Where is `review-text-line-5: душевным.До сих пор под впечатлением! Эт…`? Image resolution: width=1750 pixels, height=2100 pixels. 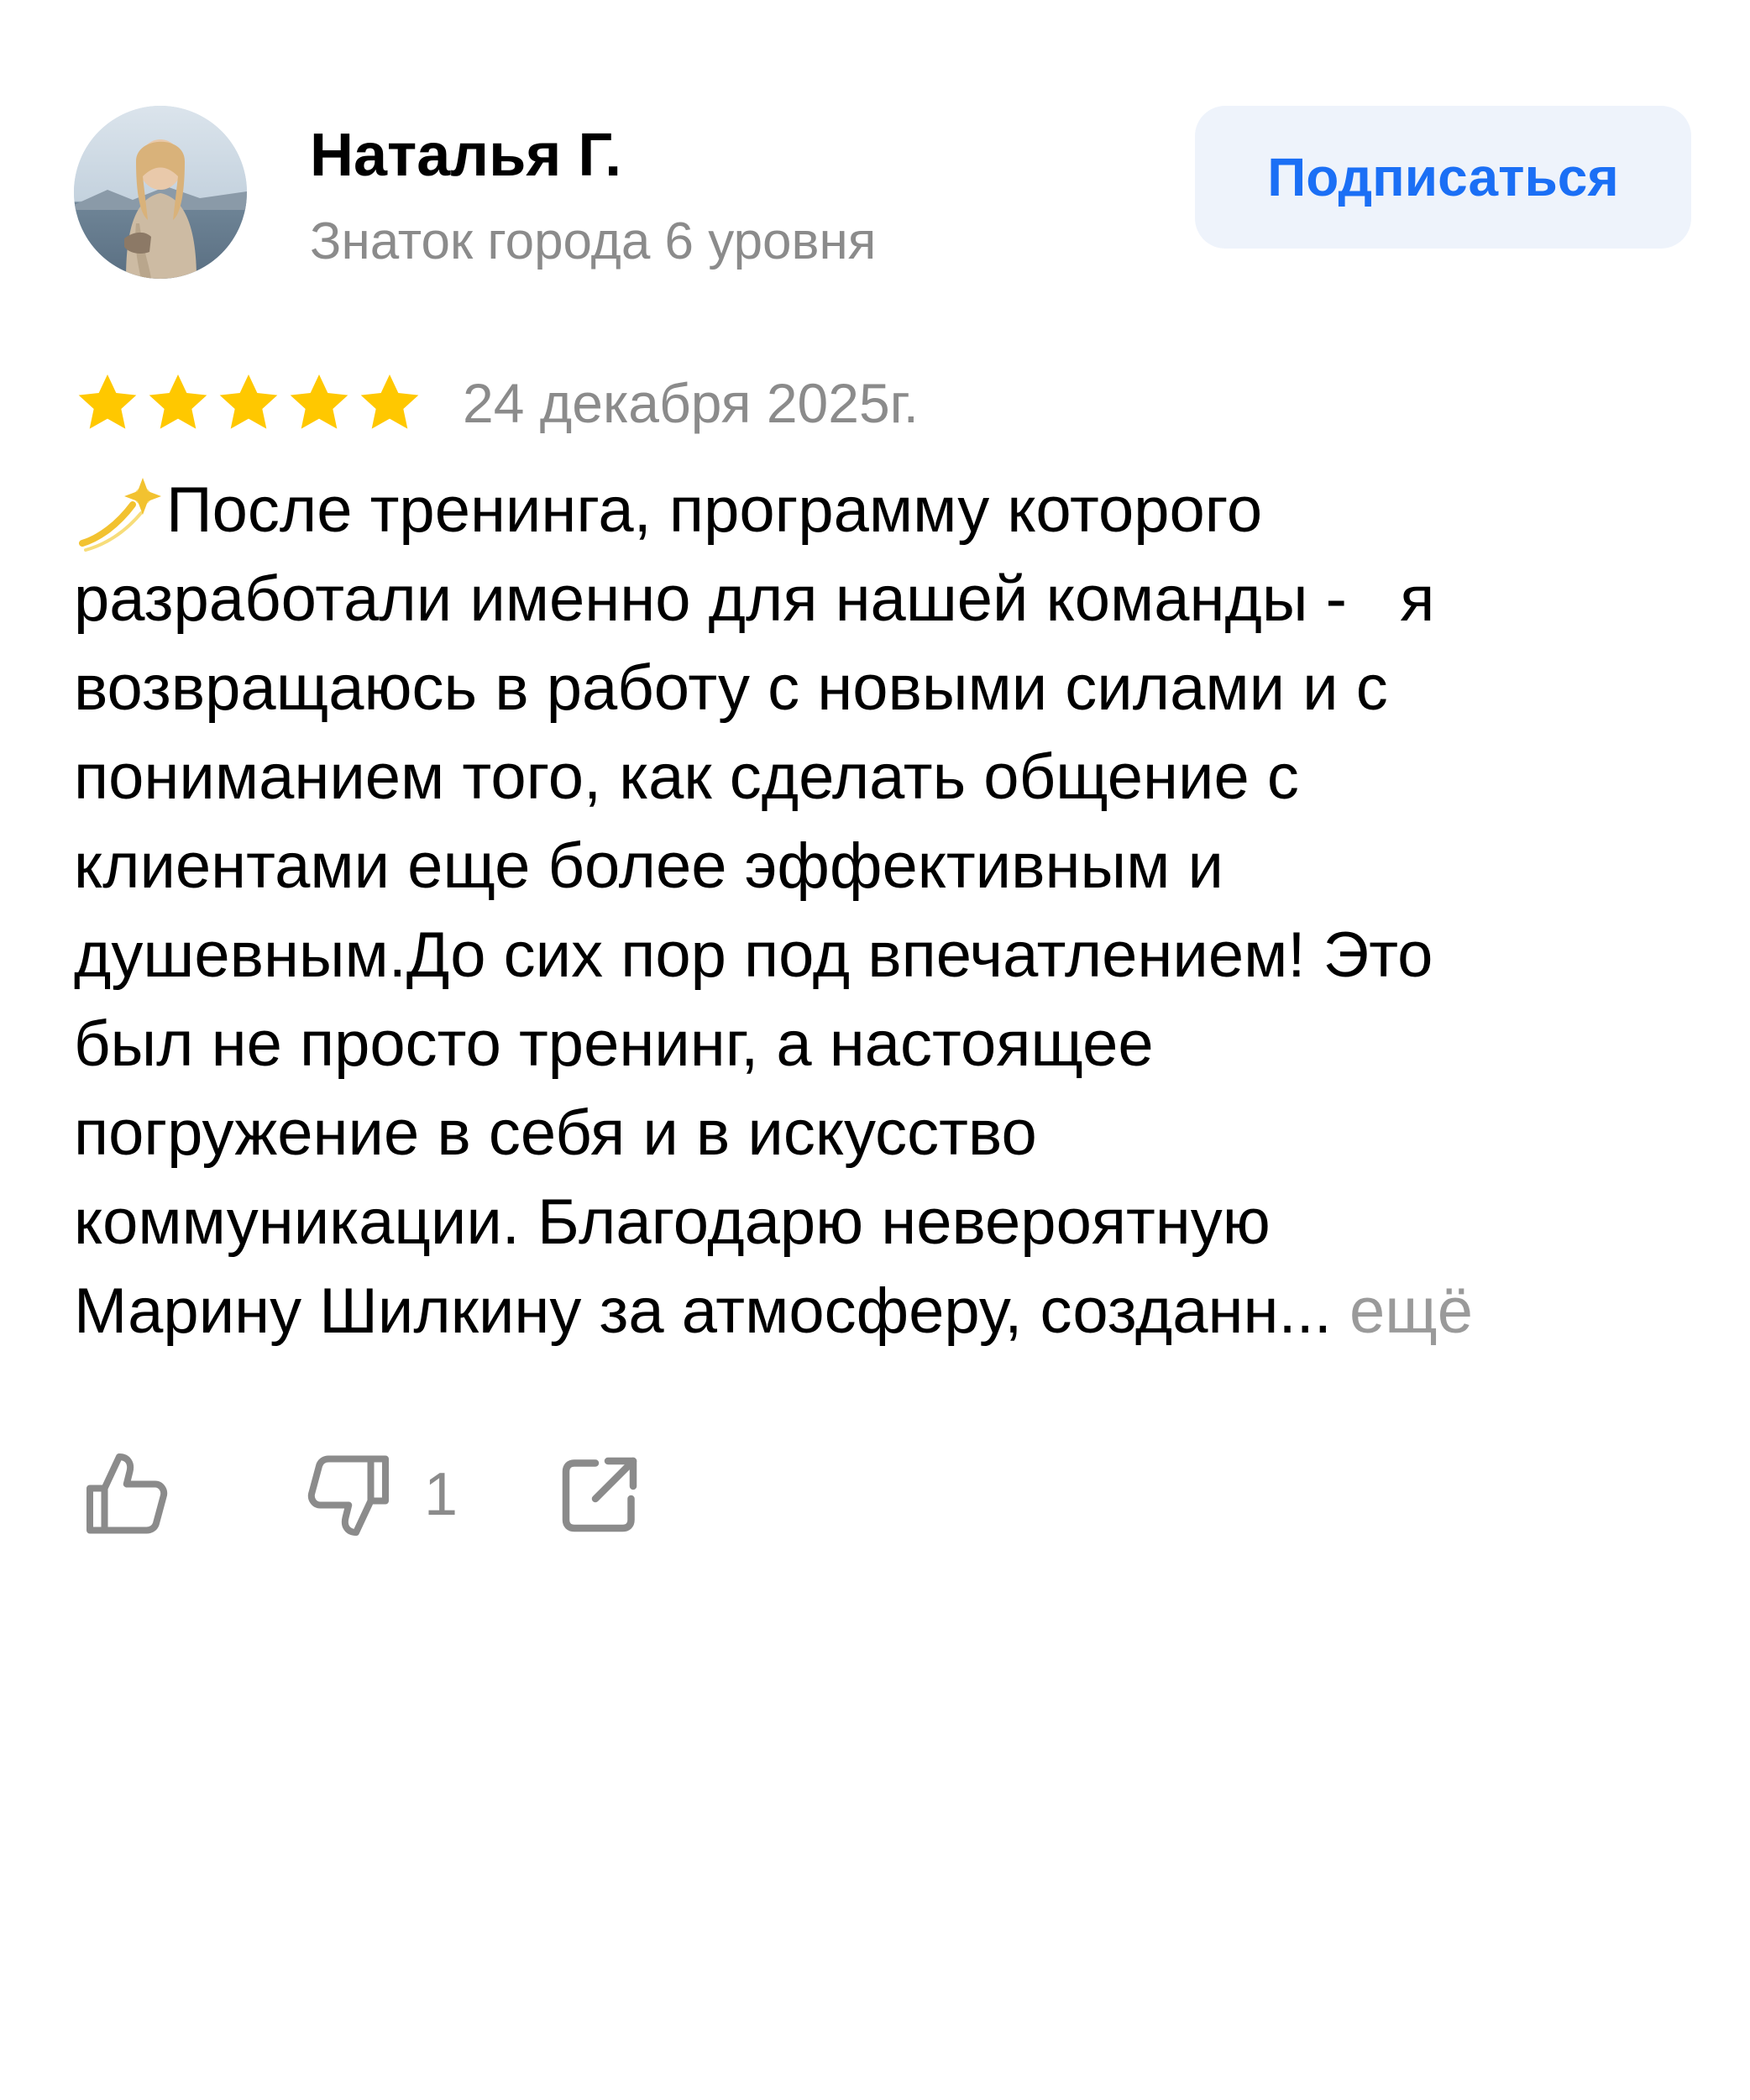 review-text-line-5: душевным.До сих пор под впечатлением! Эт… is located at coordinates (753, 955).